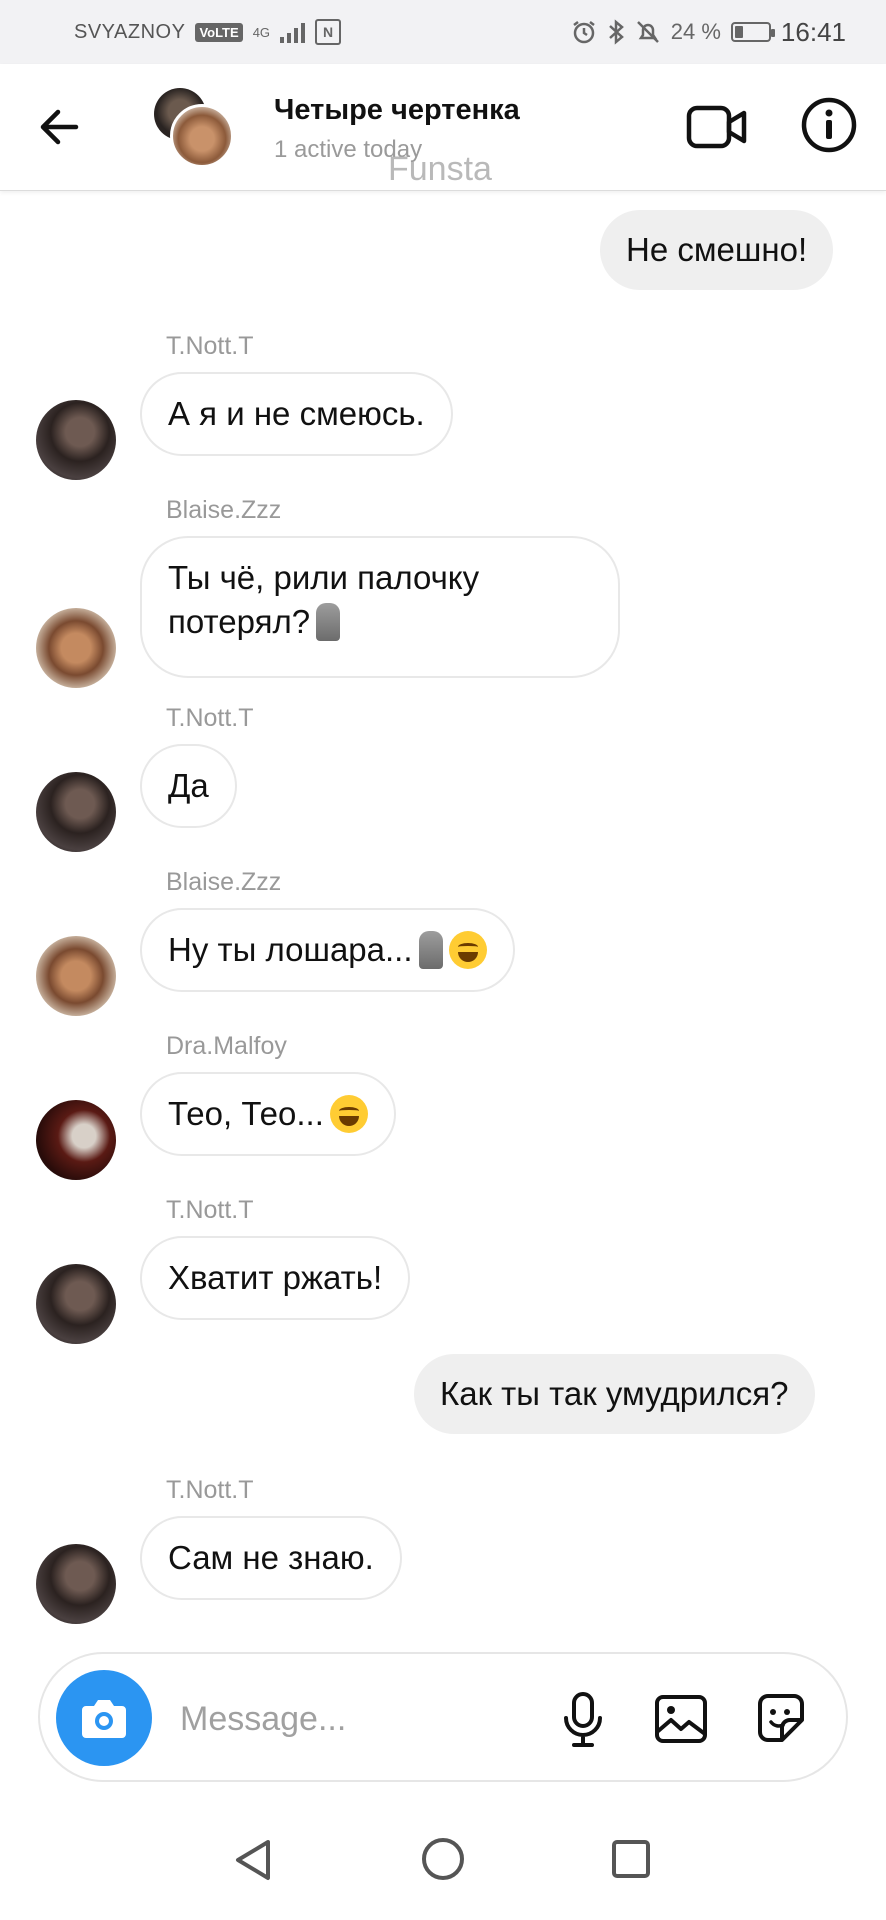 Image resolution: width=886 pixels, height=1920 pixels. Describe the element at coordinates (226, 1046) in the screenshot. I see `sender-name: Dra.Malfoy` at that location.